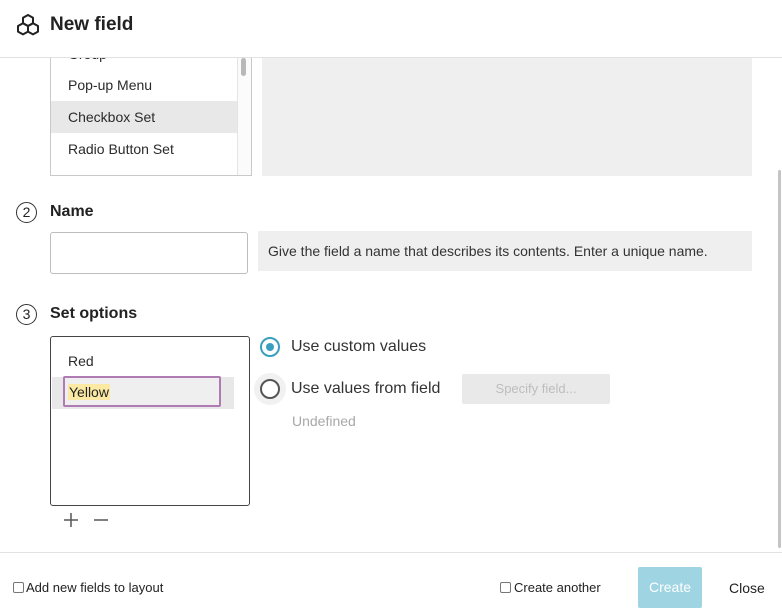 The height and width of the screenshot is (616, 782). What do you see at coordinates (270, 347) in the screenshot?
I see `custom-values-radio` at bounding box center [270, 347].